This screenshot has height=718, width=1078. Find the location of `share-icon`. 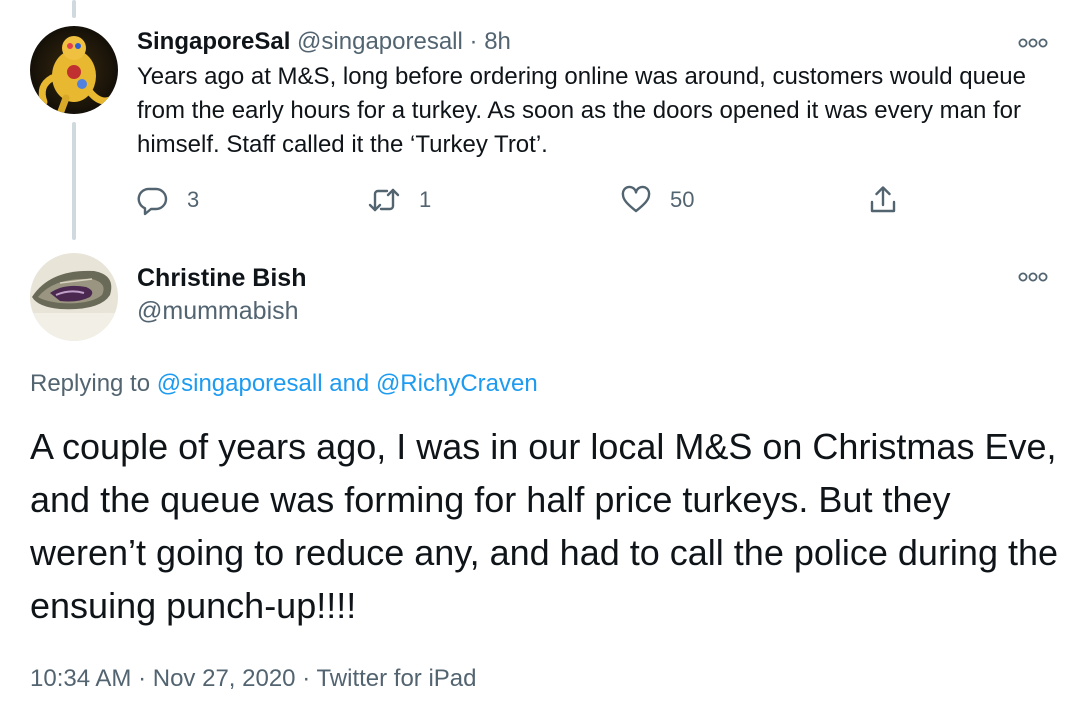

share-icon is located at coordinates (883, 200).